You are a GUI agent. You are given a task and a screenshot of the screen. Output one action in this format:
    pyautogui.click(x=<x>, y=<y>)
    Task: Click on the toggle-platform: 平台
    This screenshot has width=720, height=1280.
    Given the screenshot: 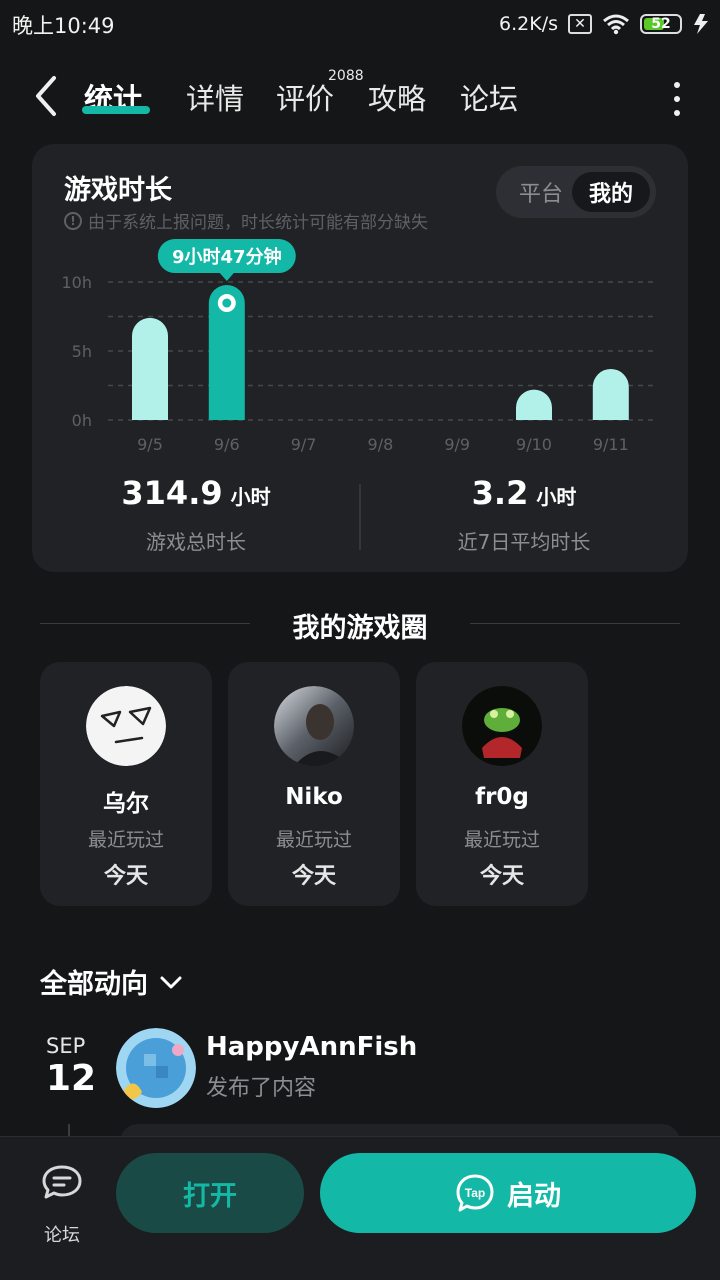 What is the action you would take?
    pyautogui.click(x=541, y=192)
    